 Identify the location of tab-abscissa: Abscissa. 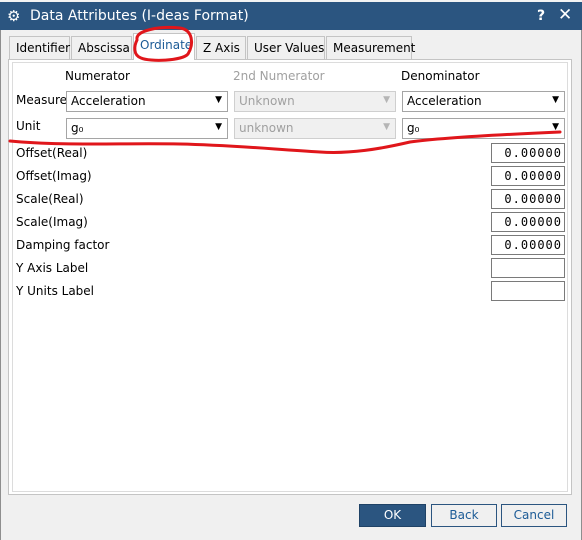
(101, 47).